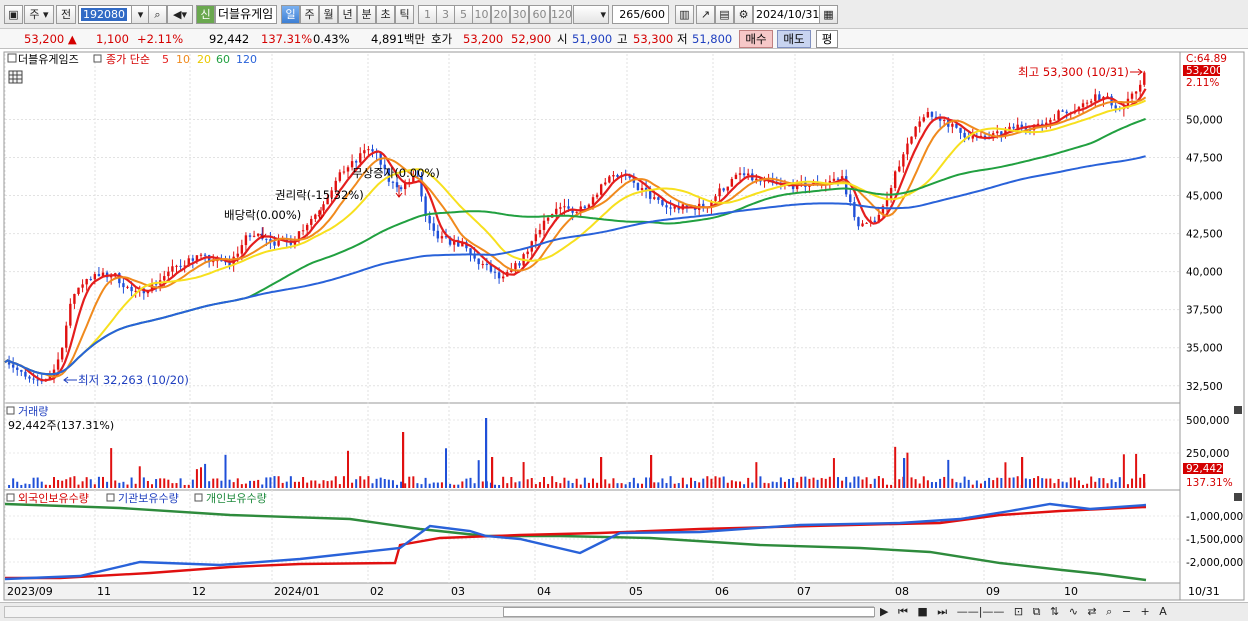  What do you see at coordinates (724, 14) in the screenshot?
I see `save-icon: ▤` at bounding box center [724, 14].